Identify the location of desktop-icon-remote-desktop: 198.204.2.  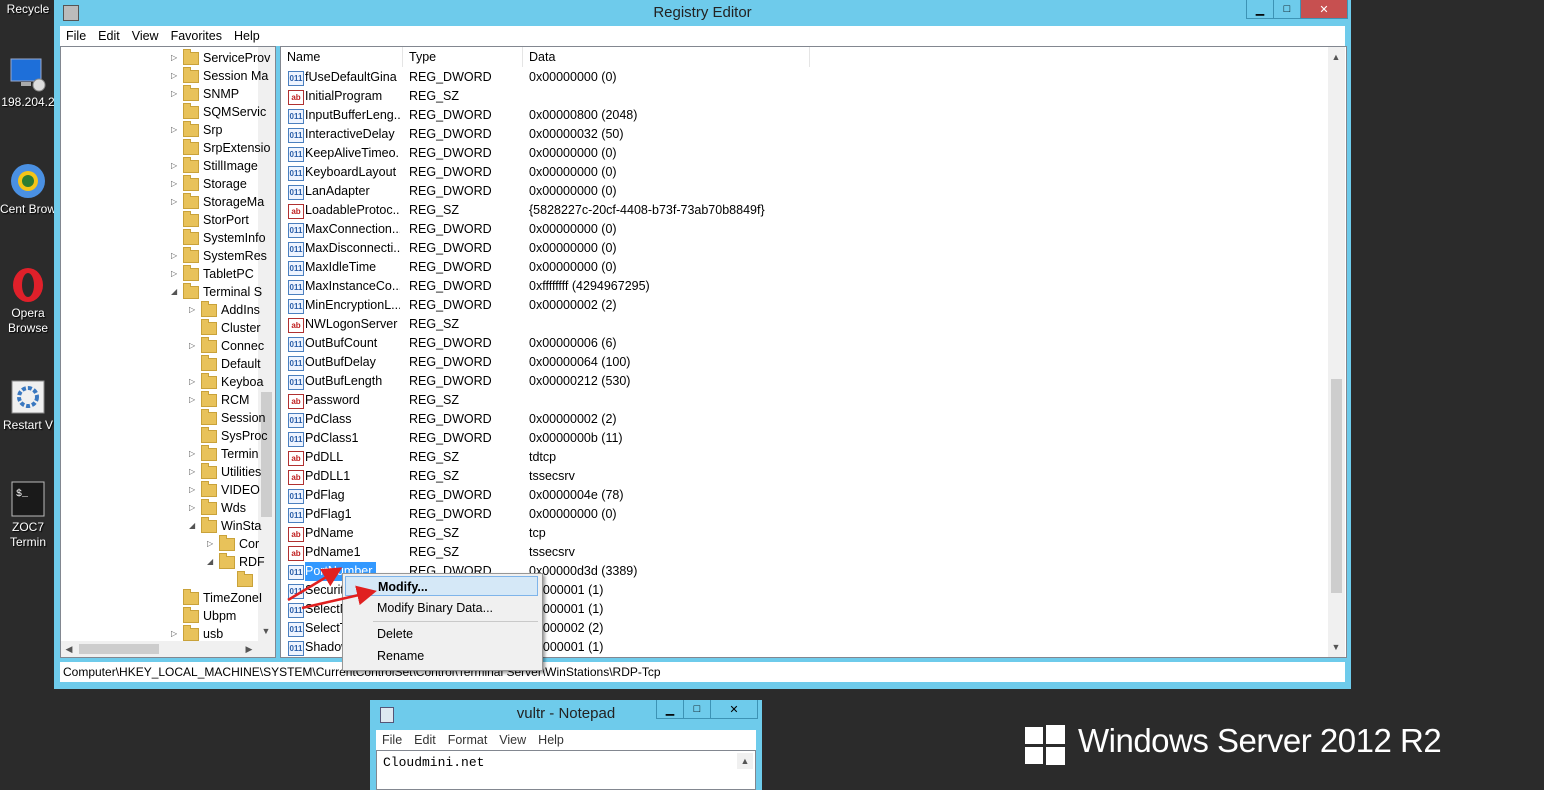
(28, 82).